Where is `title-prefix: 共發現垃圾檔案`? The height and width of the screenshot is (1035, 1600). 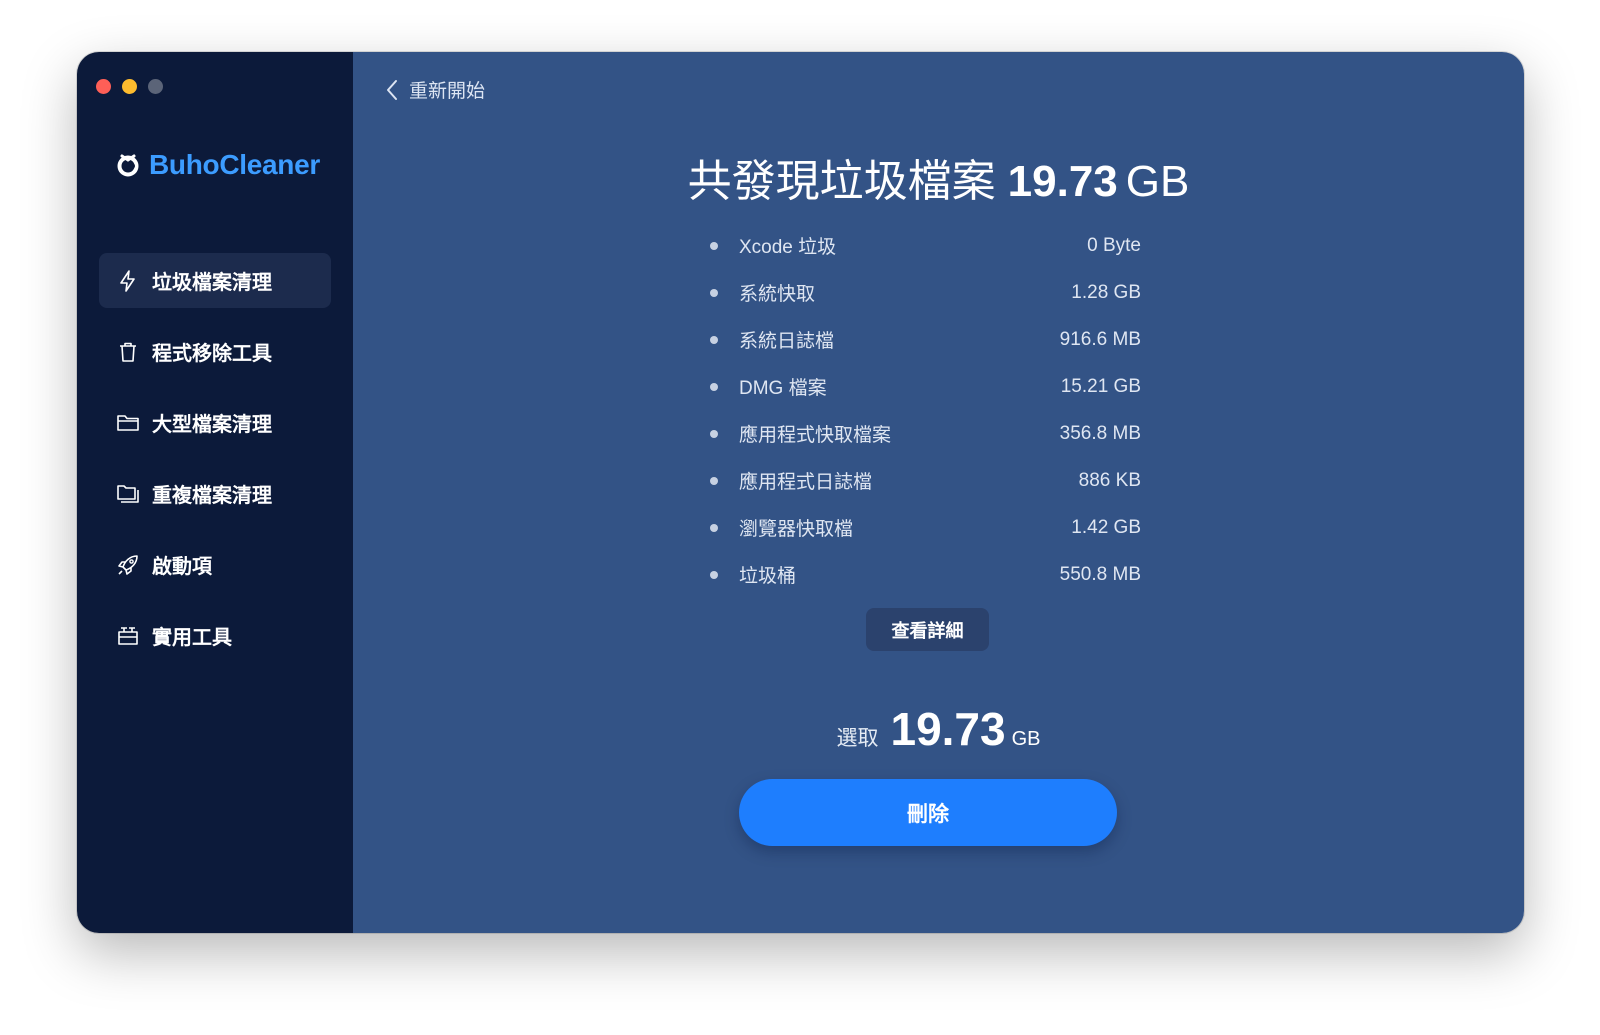 title-prefix: 共發現垃圾檔案 is located at coordinates (841, 181).